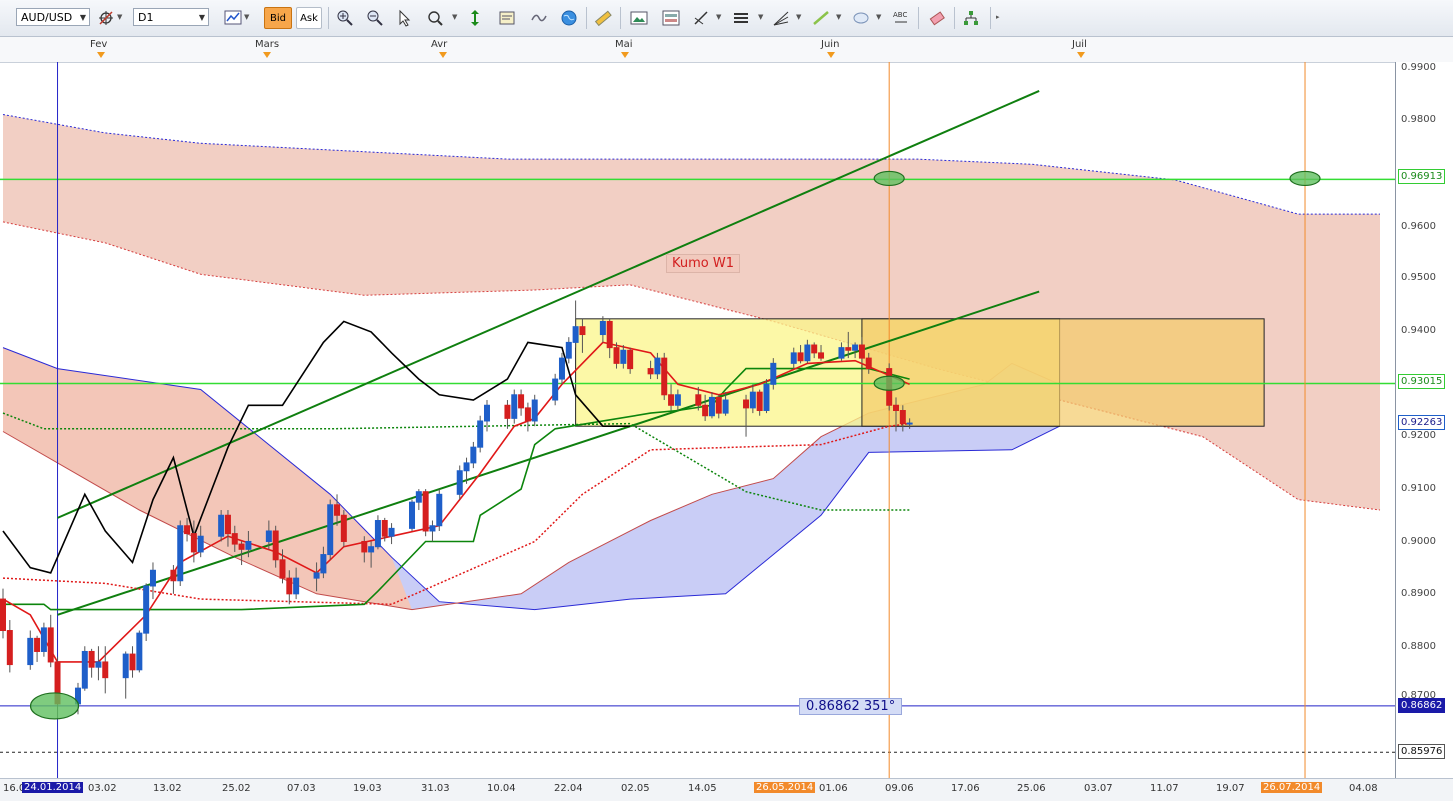 The width and height of the screenshot is (1453, 801). I want to click on ruler-icon, so click(603, 18).